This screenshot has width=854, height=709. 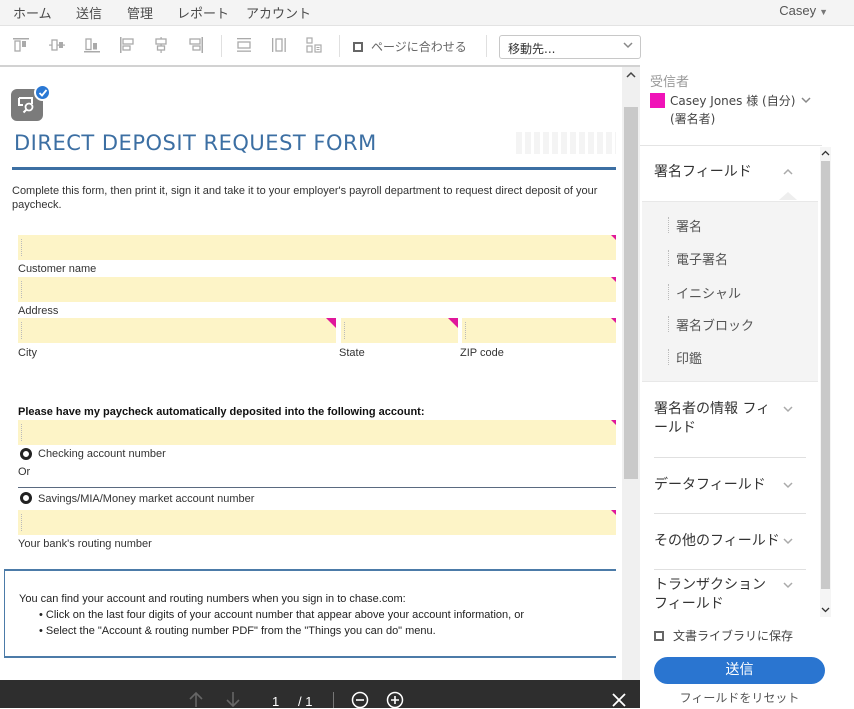 What do you see at coordinates (21, 45) in the screenshot?
I see `align-top-icon` at bounding box center [21, 45].